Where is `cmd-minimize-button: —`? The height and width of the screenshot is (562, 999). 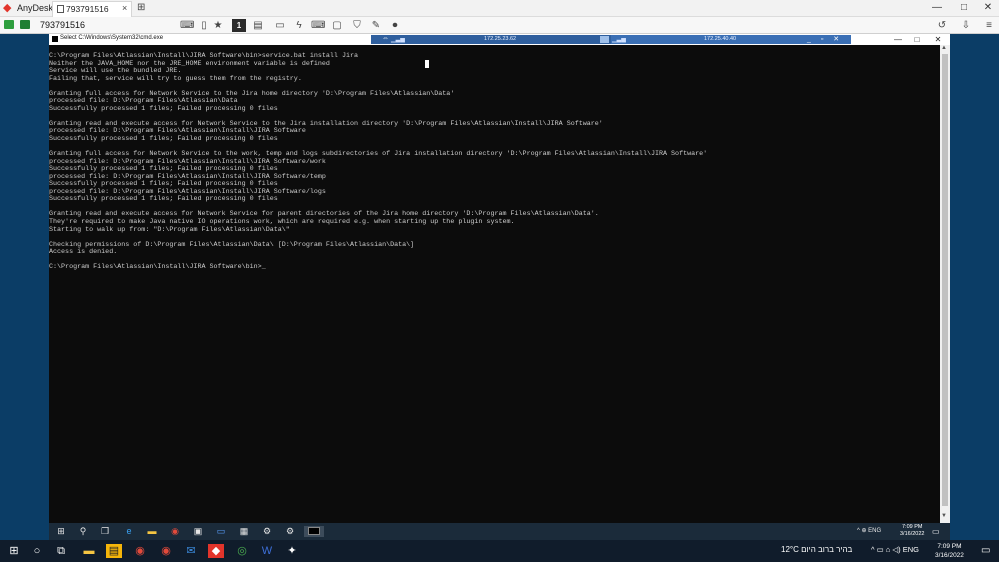
cmd-minimize-button: — is located at coordinates (898, 39).